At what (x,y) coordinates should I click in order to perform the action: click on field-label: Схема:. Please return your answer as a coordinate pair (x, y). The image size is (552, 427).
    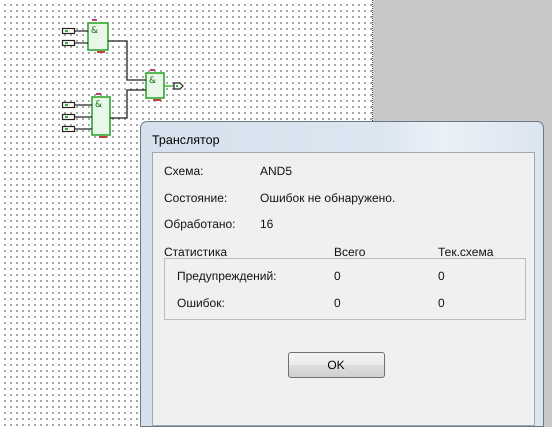
    Looking at the image, I should click on (184, 171).